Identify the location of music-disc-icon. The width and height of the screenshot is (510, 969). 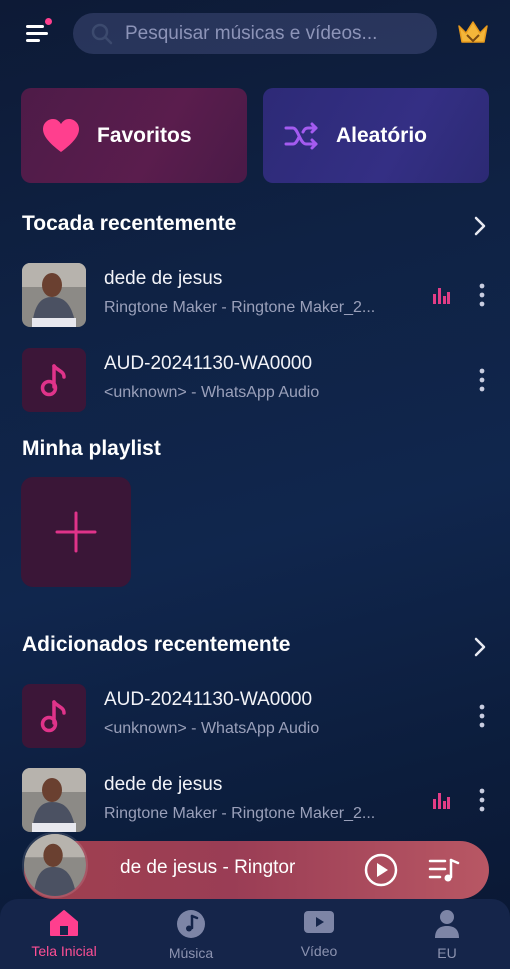
(191, 924).